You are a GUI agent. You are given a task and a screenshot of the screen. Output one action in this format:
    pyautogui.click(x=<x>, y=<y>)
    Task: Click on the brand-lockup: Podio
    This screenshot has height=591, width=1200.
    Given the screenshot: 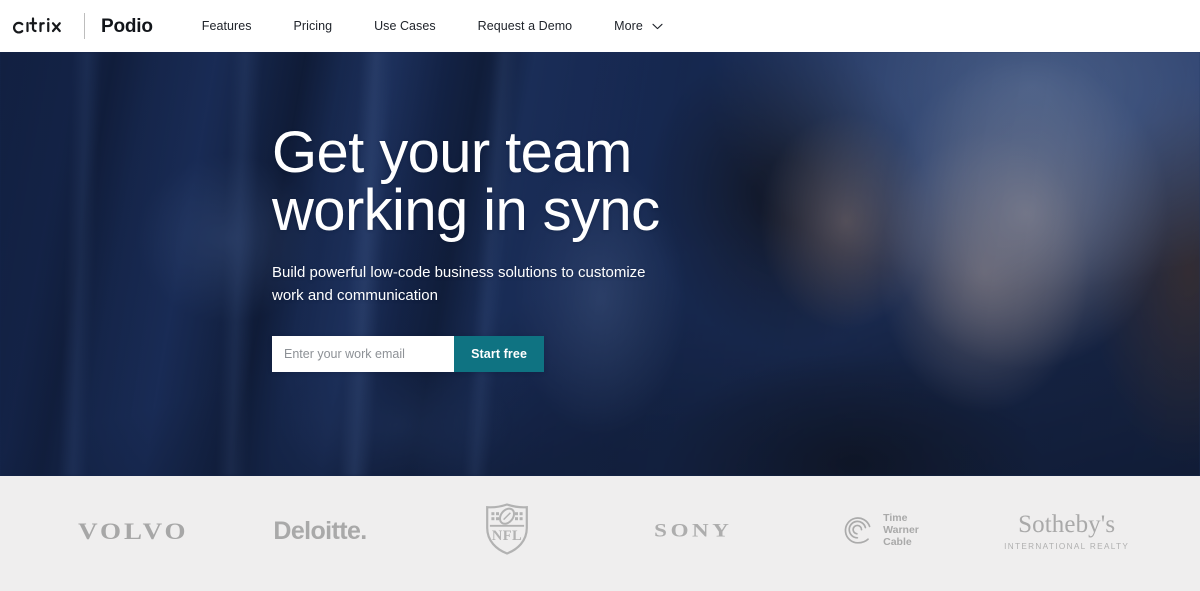 What is the action you would take?
    pyautogui.click(x=82, y=26)
    